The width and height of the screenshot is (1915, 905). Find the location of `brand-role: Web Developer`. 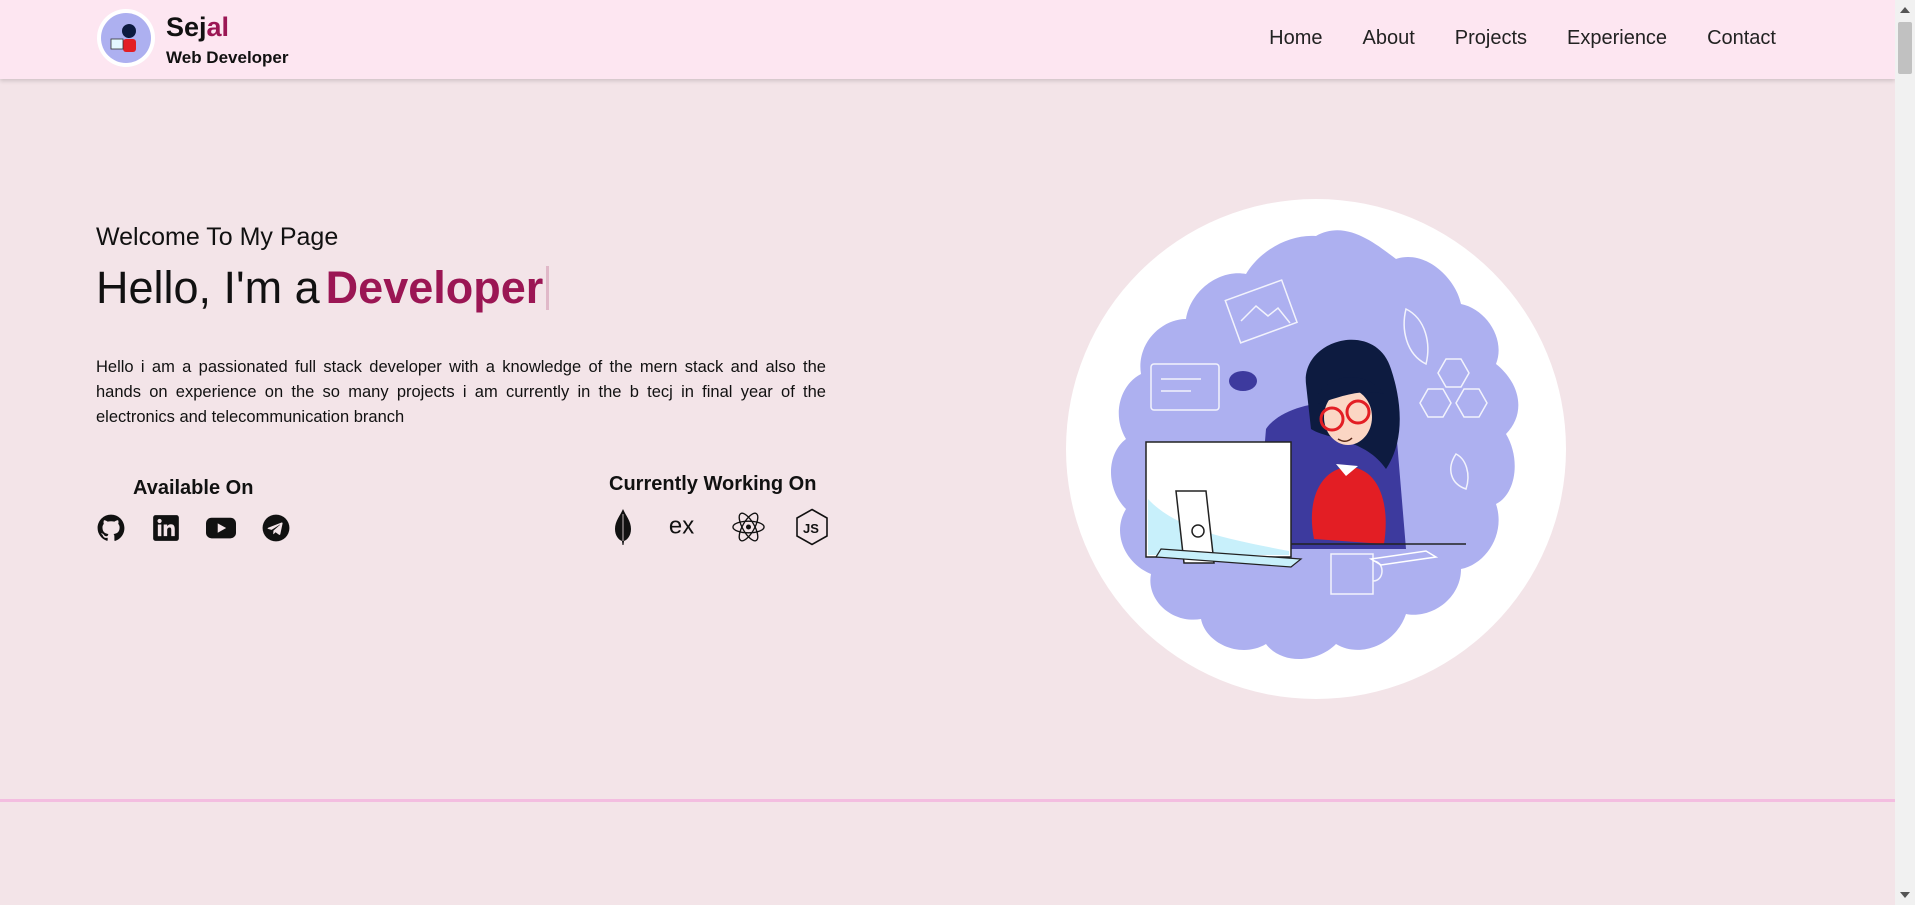

brand-role: Web Developer is located at coordinates (227, 57).